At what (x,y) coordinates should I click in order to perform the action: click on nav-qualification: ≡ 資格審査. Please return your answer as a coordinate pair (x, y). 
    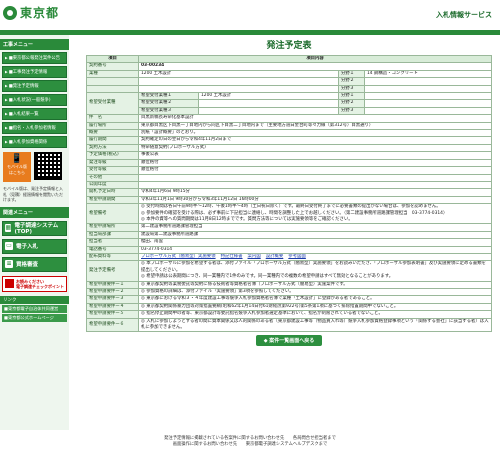
    Looking at the image, I should click on (34, 264).